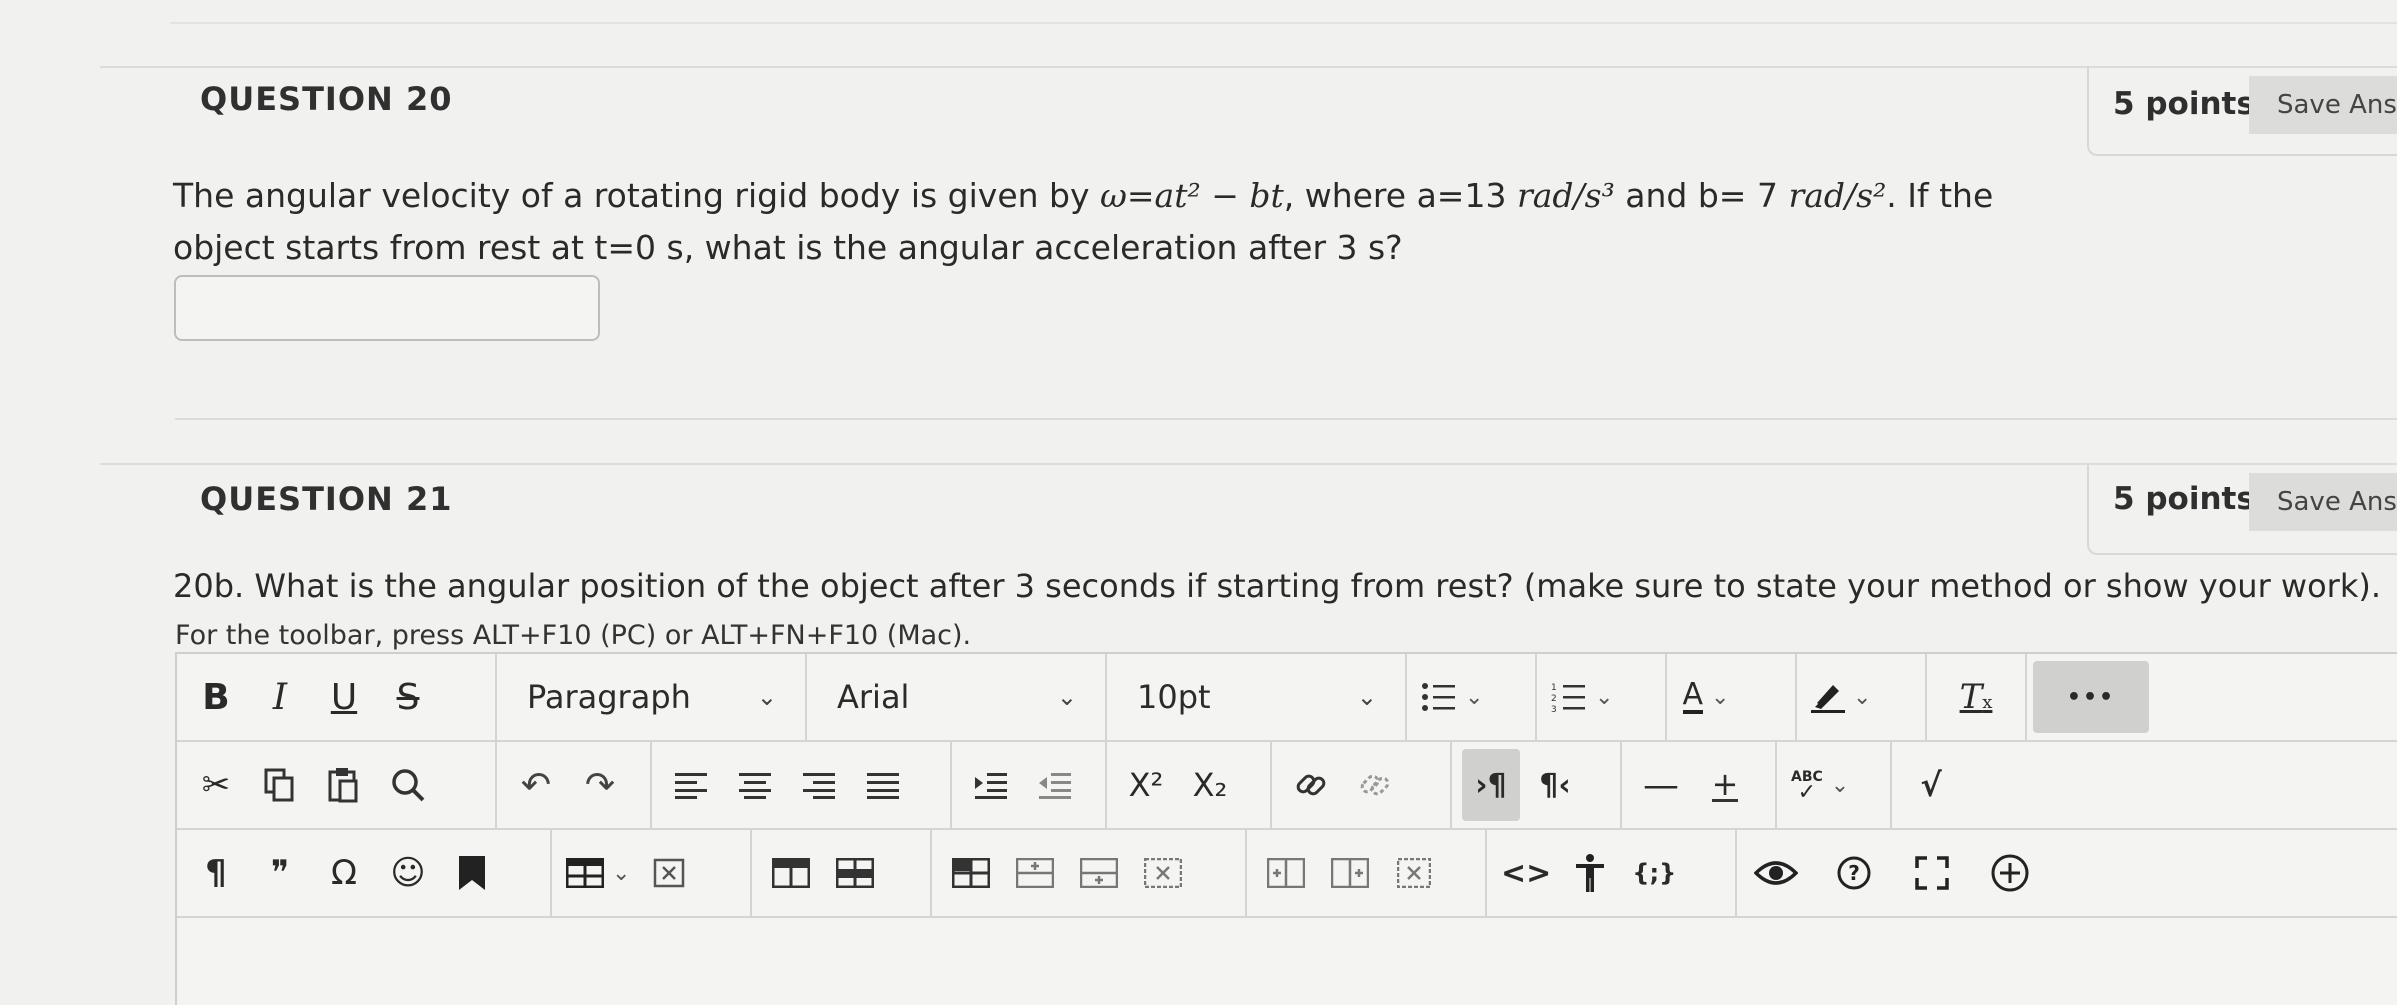  I want to click on insert-col-after-button, so click(1350, 873).